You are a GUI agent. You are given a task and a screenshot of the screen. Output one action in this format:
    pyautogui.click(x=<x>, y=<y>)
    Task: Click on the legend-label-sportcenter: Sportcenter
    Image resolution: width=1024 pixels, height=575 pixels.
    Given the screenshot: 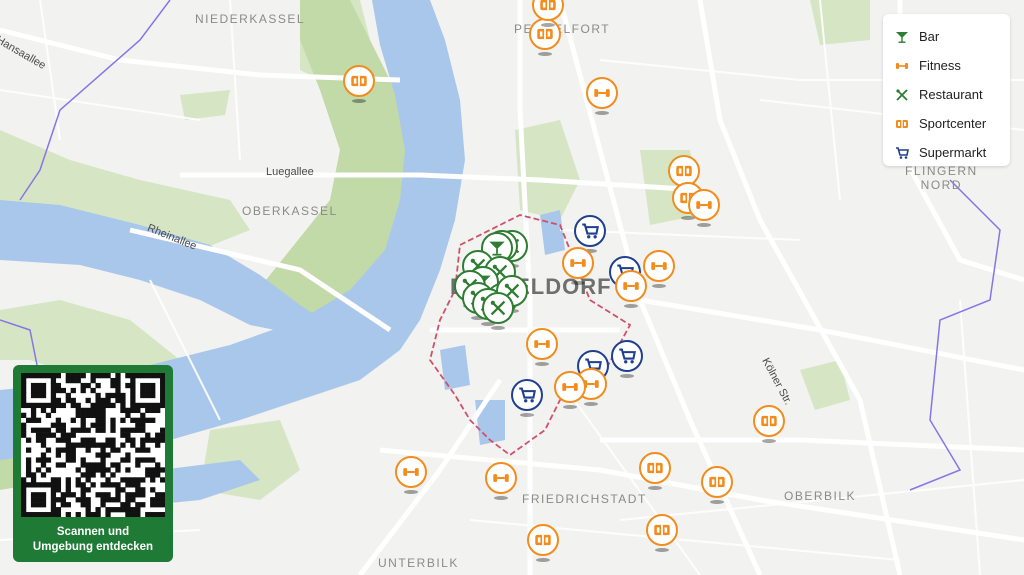 What is the action you would take?
    pyautogui.click(x=953, y=123)
    